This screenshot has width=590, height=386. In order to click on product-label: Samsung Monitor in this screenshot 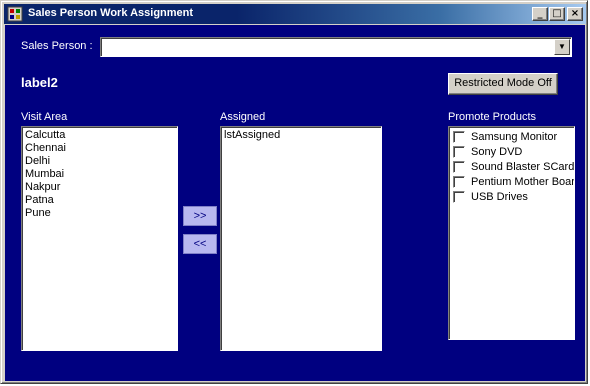, I will do `click(514, 136)`.